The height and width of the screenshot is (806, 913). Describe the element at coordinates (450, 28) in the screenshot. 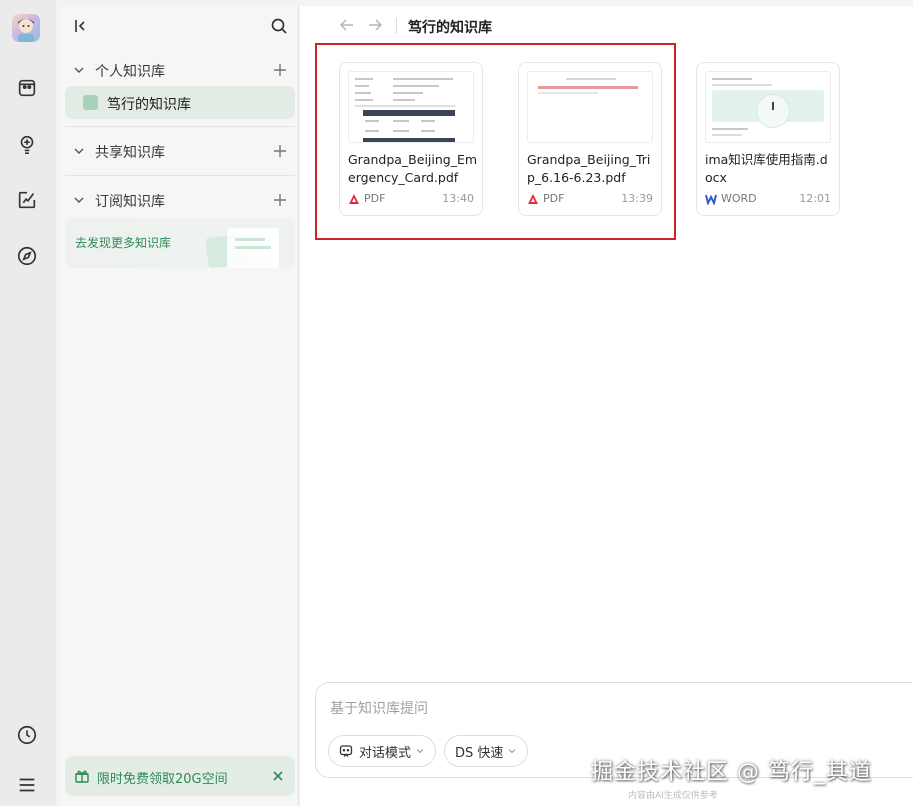

I see `page-title: 笃行的知识库` at that location.